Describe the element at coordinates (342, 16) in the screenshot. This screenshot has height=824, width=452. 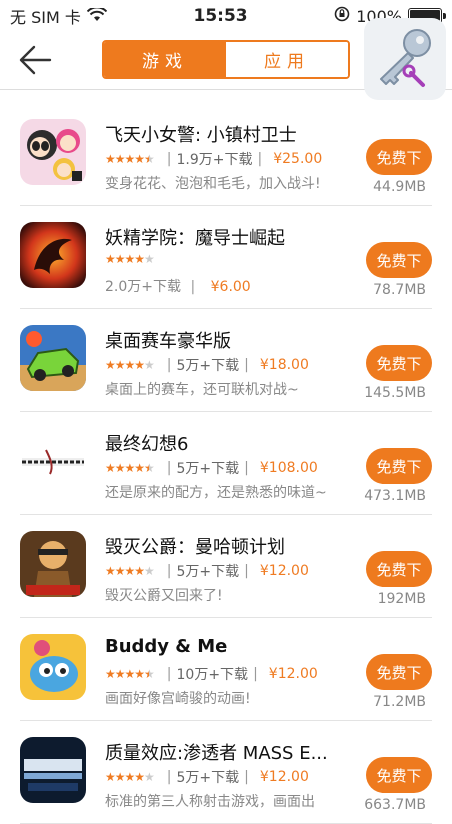
I see `rotation-lock-icon` at that location.